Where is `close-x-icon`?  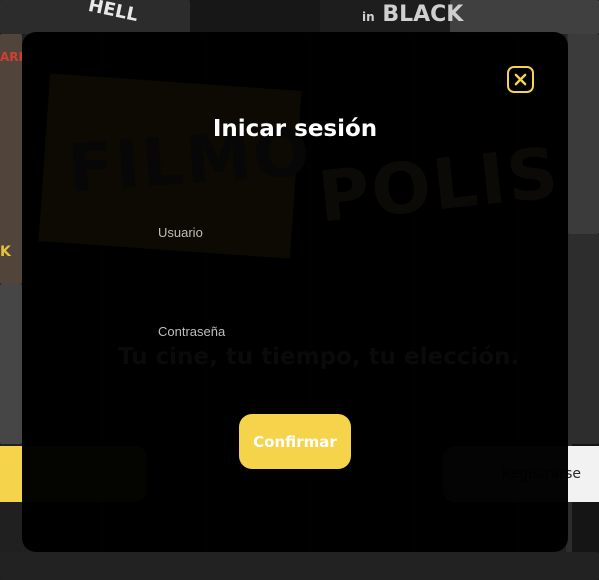
close-x-icon is located at coordinates (520, 79).